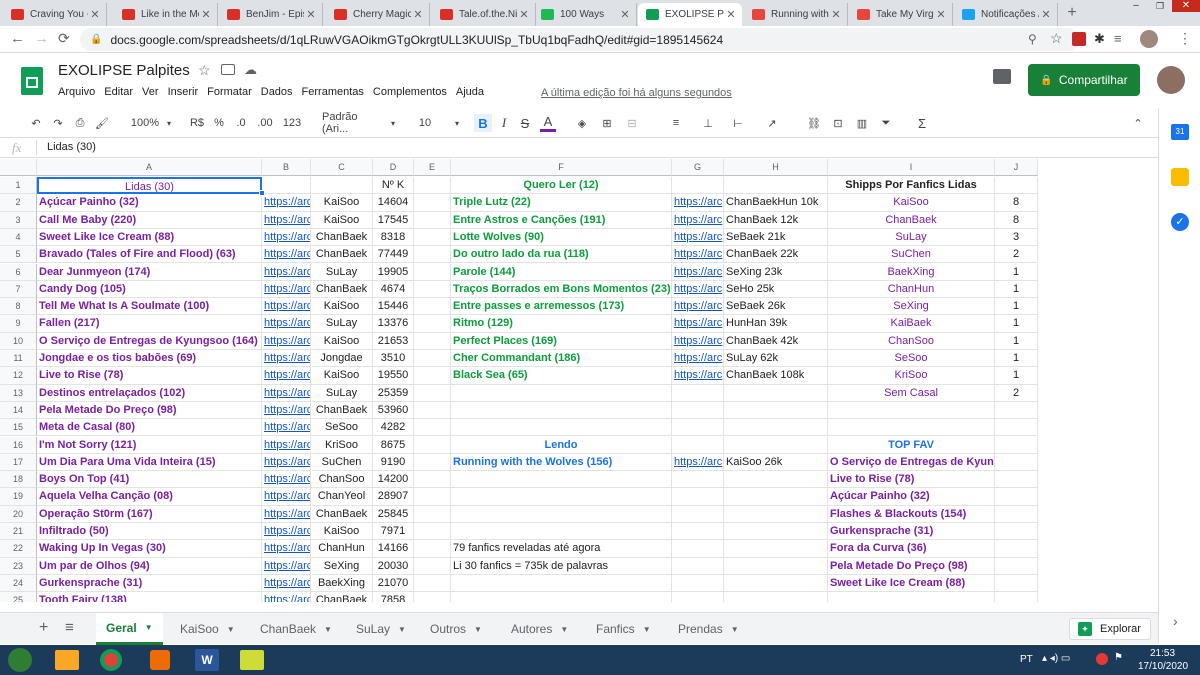 Image resolution: width=1200 pixels, height=675 pixels. I want to click on cell-J5: 2, so click(1016, 255).